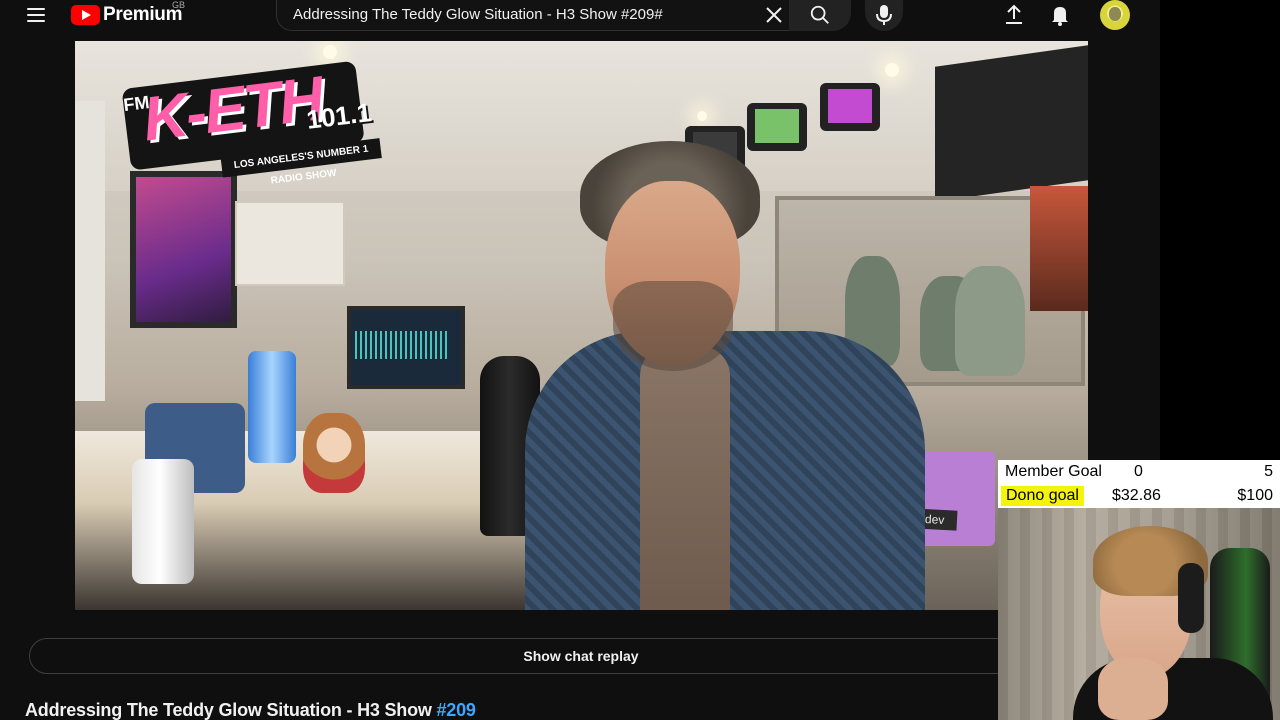 Image resolution: width=1280 pixels, height=720 pixels. I want to click on member-goal-row: Member Goal 0 5, so click(1139, 472).